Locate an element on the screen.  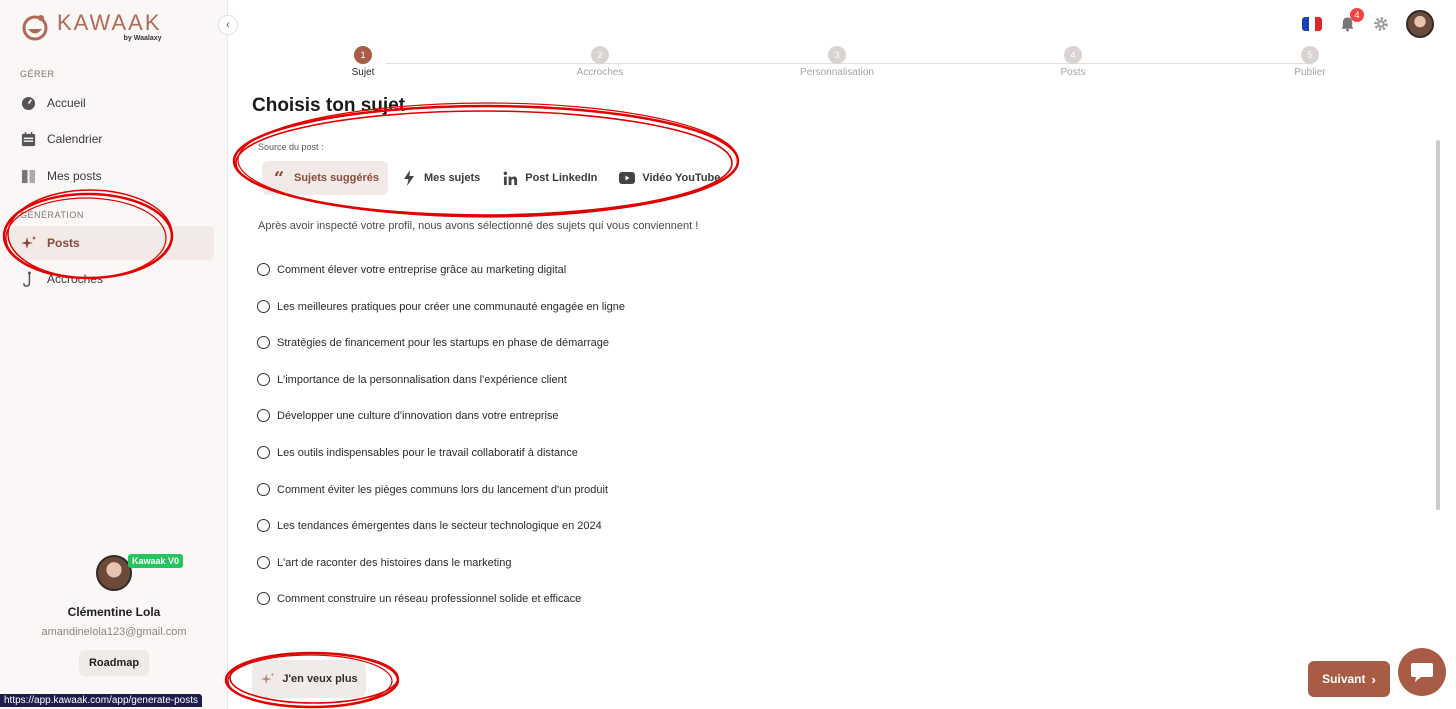
logo-wordmark: KAWAAK is located at coordinates (109, 22).